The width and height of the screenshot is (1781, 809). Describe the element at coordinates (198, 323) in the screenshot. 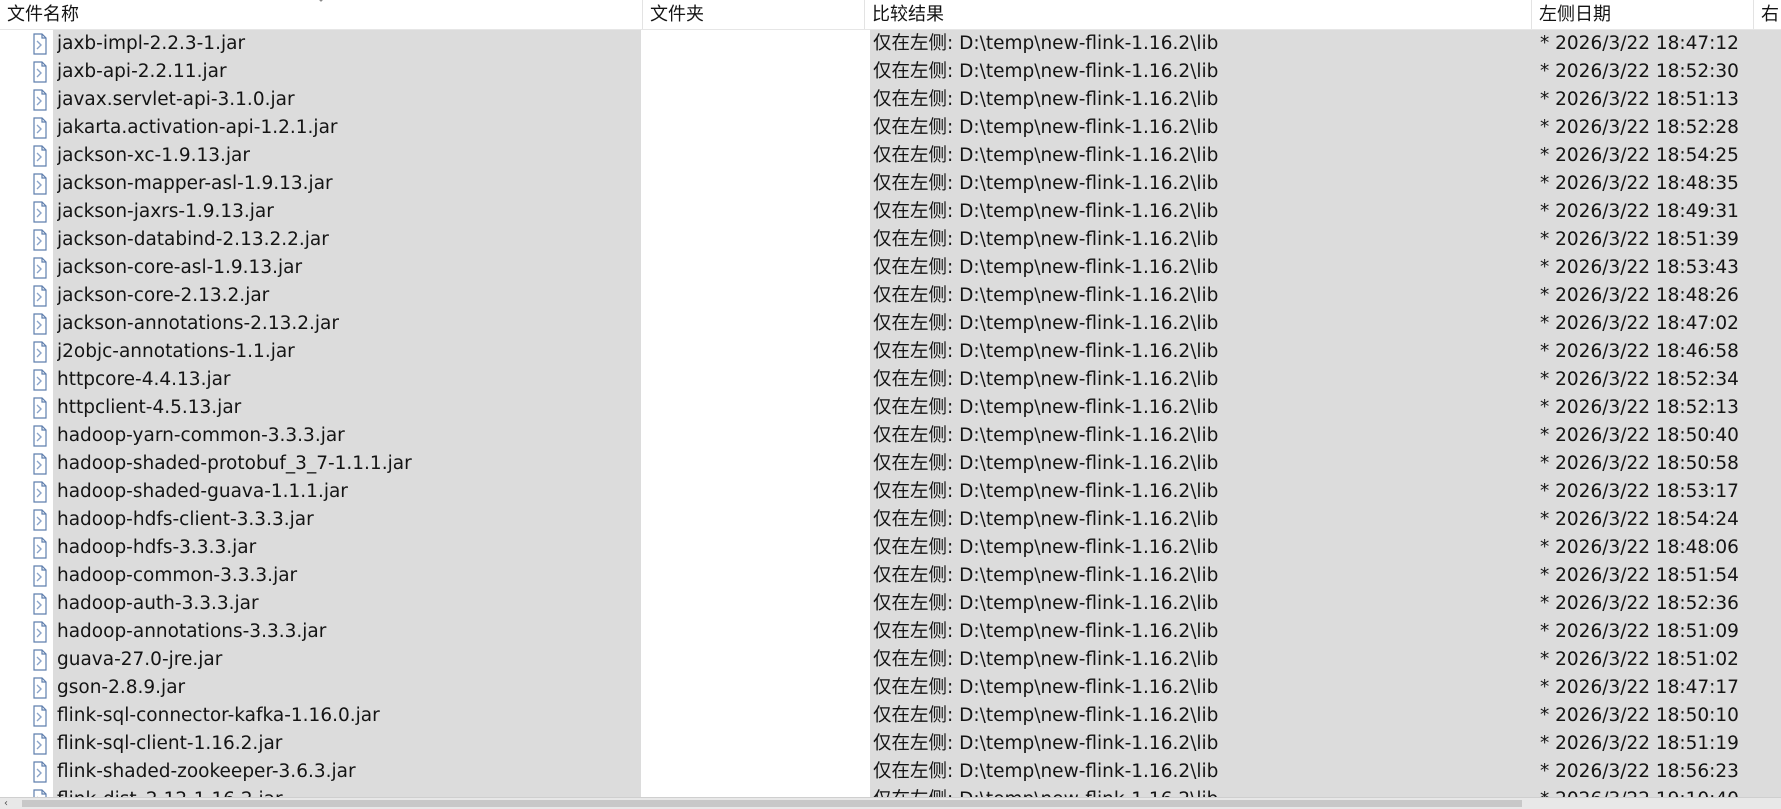

I see `file-name-cell: jackson-annotations-2.13.2.jar` at that location.